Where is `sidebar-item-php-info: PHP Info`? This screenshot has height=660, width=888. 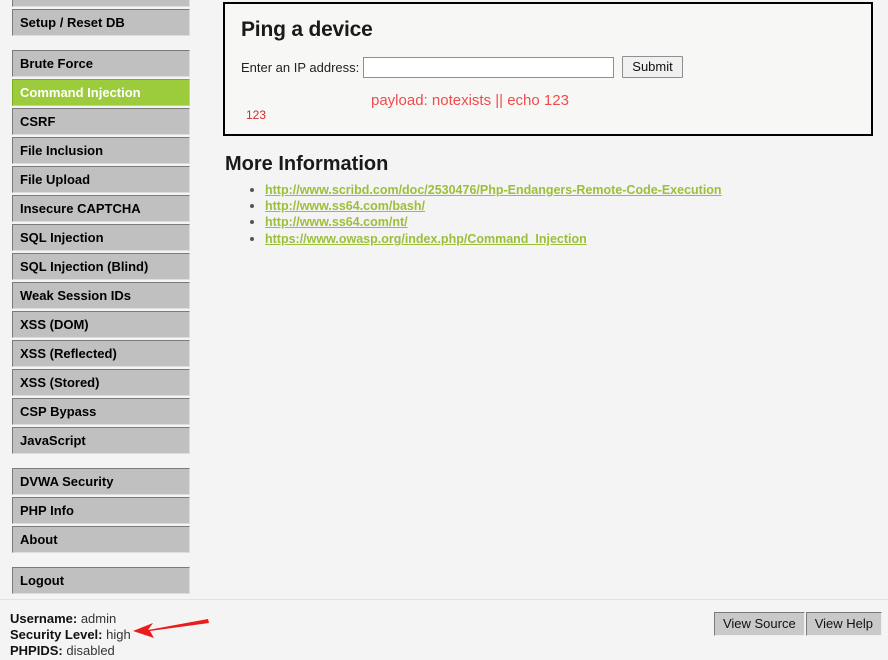
sidebar-item-php-info: PHP Info is located at coordinates (101, 510).